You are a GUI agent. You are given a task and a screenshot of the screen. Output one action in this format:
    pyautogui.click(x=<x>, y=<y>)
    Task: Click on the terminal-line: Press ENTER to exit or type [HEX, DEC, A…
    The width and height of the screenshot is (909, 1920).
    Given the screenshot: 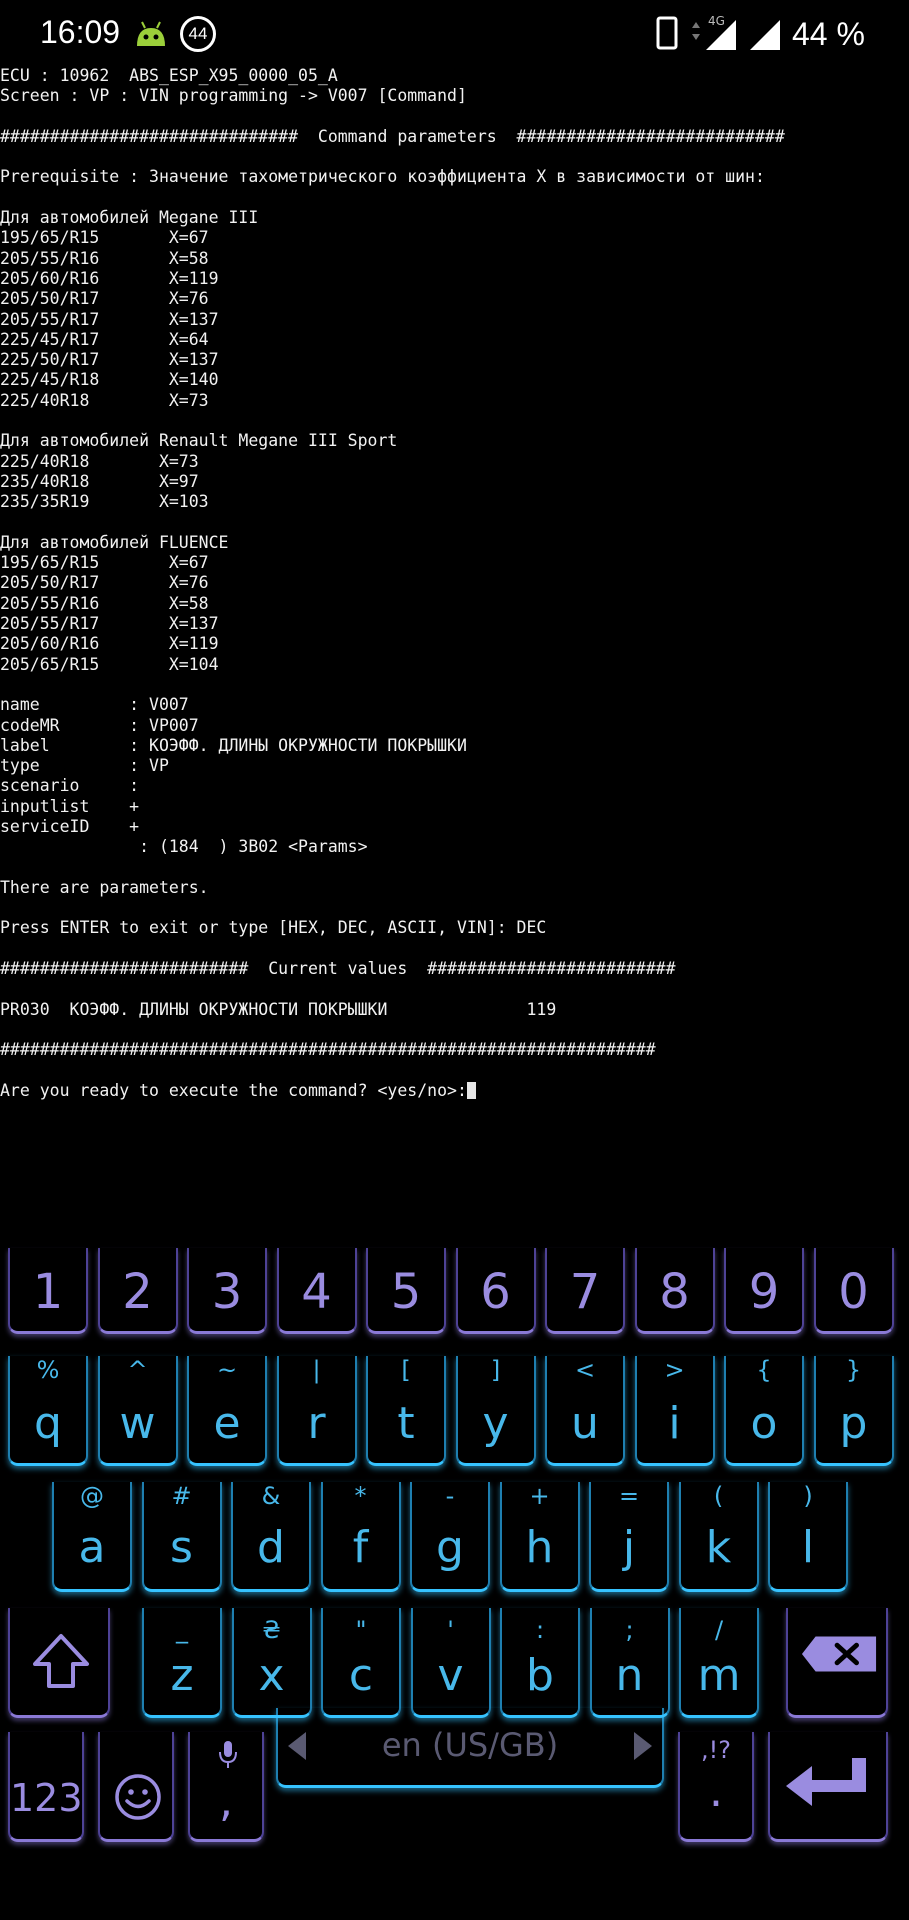 What is the action you would take?
    pyautogui.click(x=273, y=928)
    